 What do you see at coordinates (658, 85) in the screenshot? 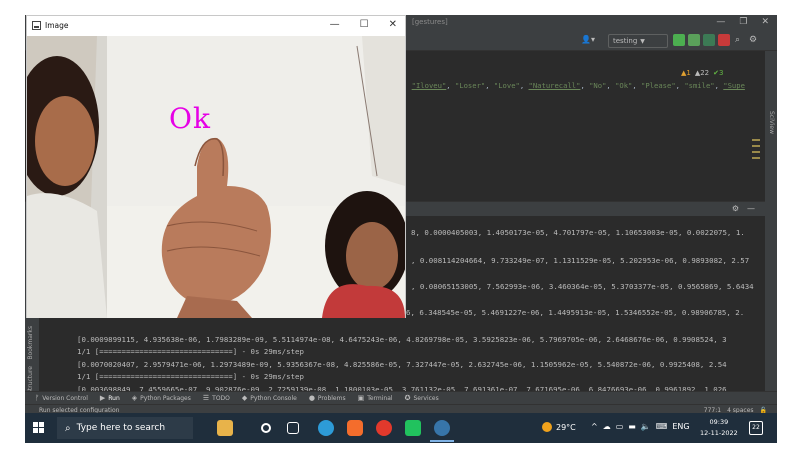
I see `code-string-literal: "Please"` at bounding box center [658, 85].